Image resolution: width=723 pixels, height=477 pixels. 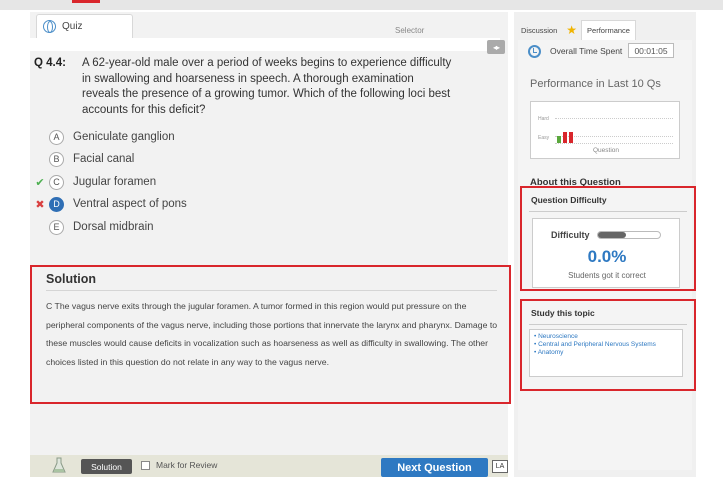 What do you see at coordinates (595, 84) in the screenshot?
I see `performance-title: Performance in Last 10 Qs` at bounding box center [595, 84].